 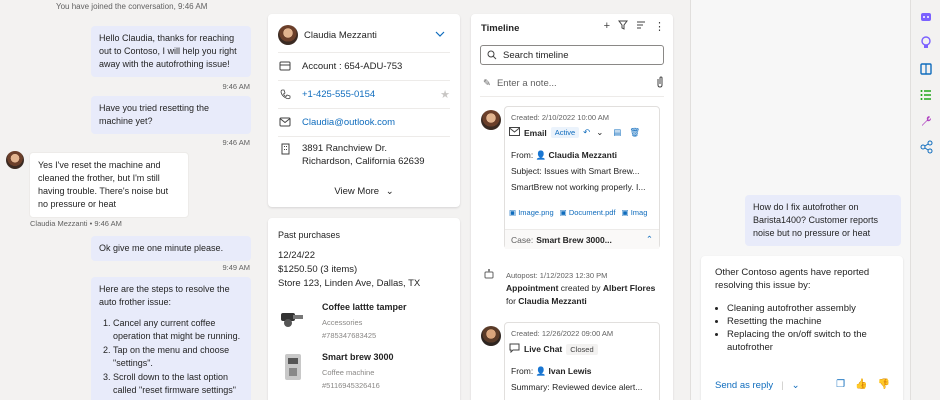 I want to click on activity-created: Created: 12/26/2022 09:00 AM, so click(x=562, y=333).